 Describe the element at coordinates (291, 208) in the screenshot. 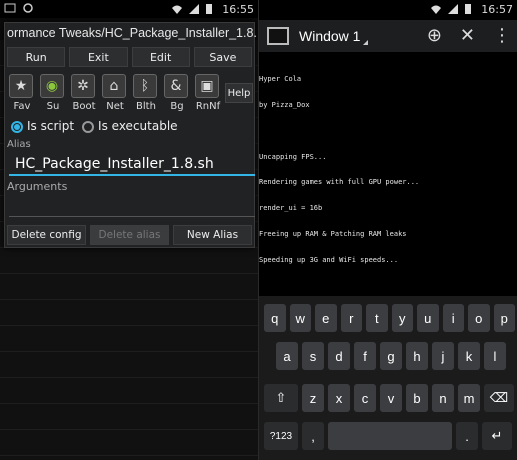

I see `terminal-line: render_ui = 16b` at that location.